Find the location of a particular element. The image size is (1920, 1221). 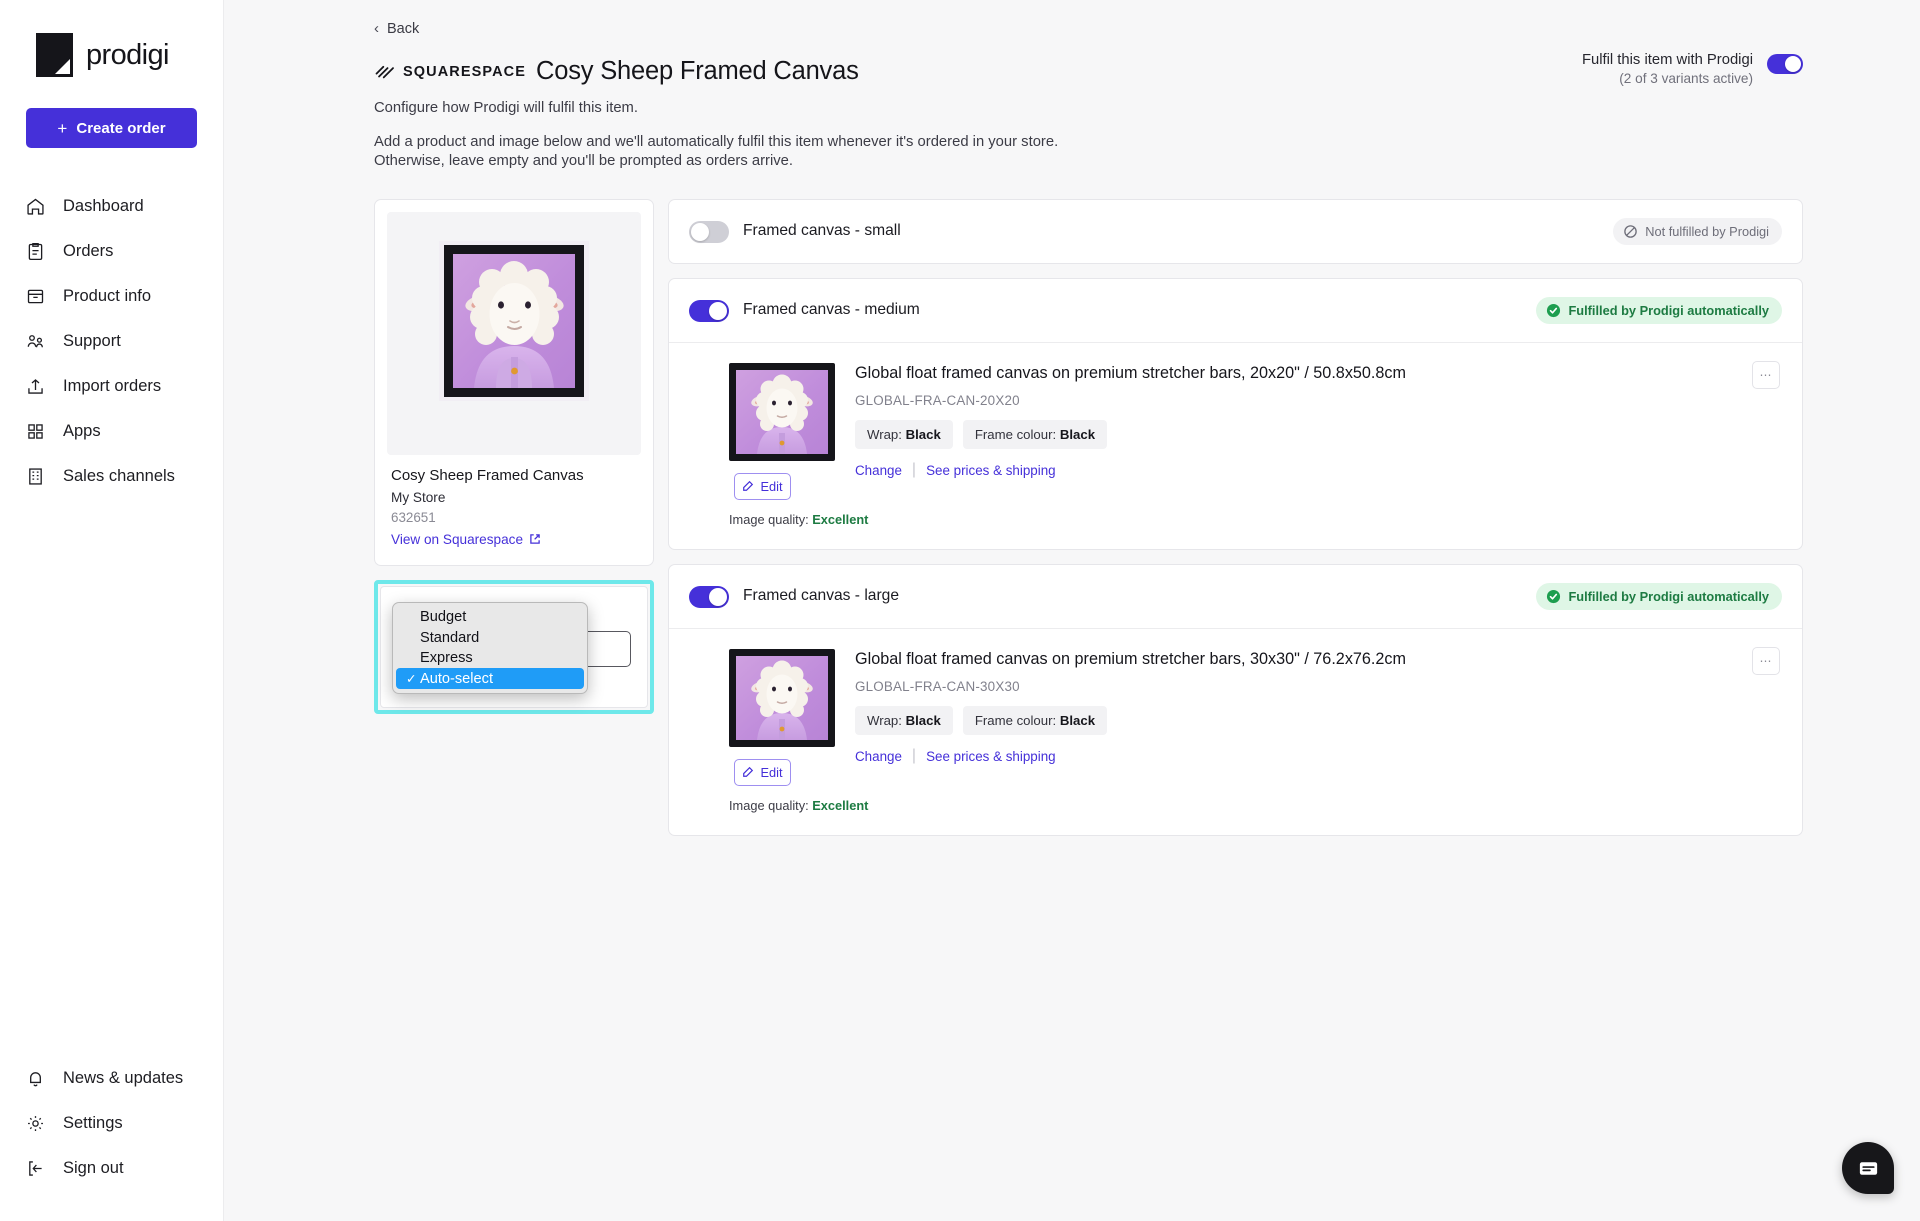

variant-name: Framed canvas - large is located at coordinates (821, 596).